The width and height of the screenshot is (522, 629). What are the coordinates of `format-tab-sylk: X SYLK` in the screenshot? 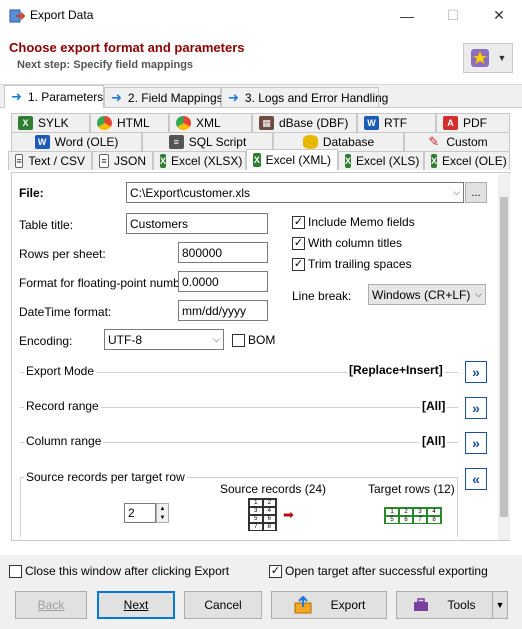 It's located at (50, 122).